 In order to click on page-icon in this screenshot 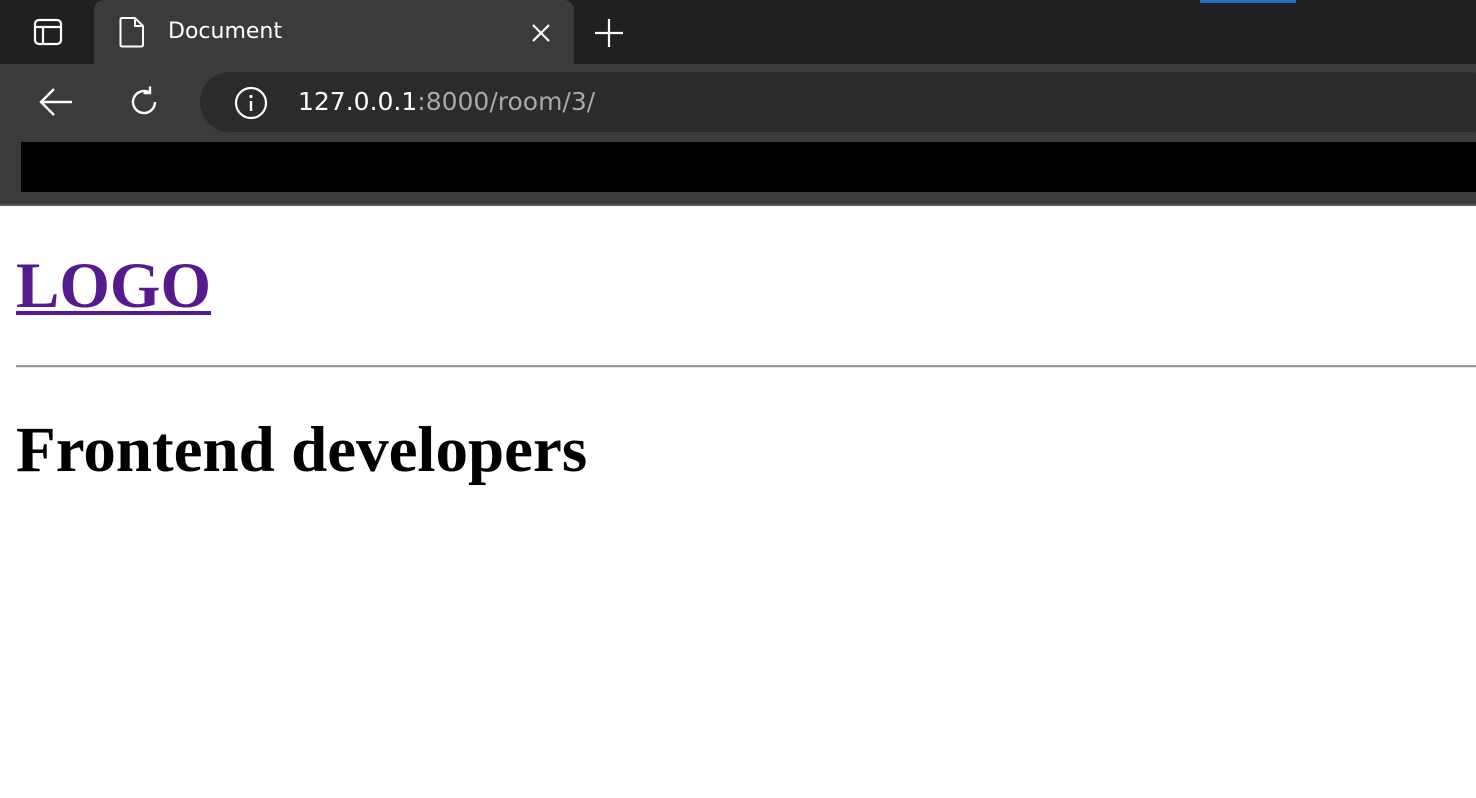, I will do `click(131, 32)`.